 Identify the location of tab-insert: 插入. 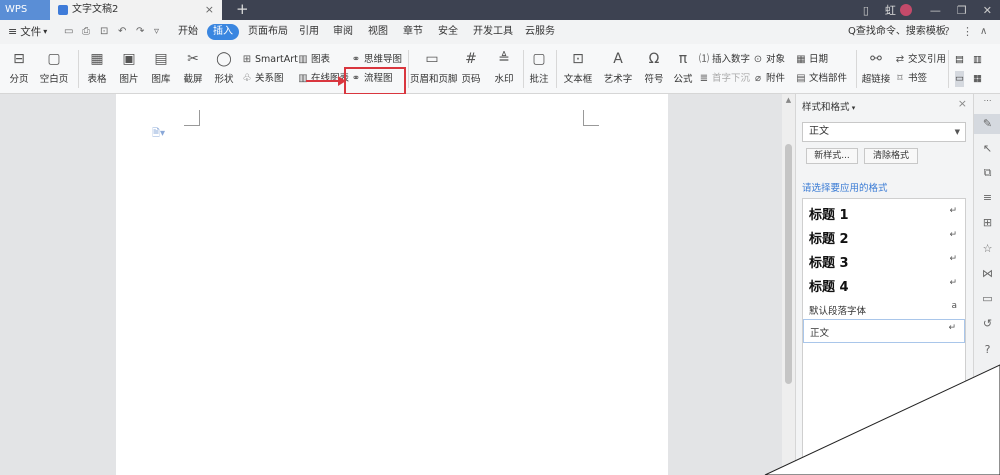
(223, 32).